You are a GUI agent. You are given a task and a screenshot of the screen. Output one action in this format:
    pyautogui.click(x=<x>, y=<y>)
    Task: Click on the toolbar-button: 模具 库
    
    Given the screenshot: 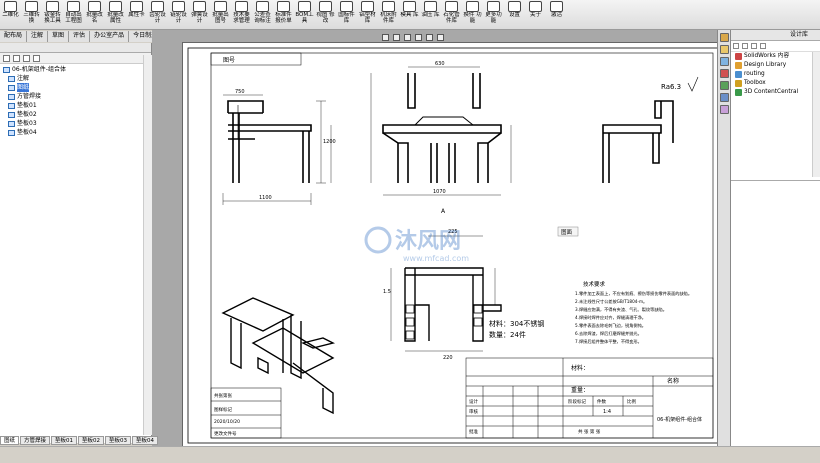 What is the action you would take?
    pyautogui.click(x=409, y=15)
    